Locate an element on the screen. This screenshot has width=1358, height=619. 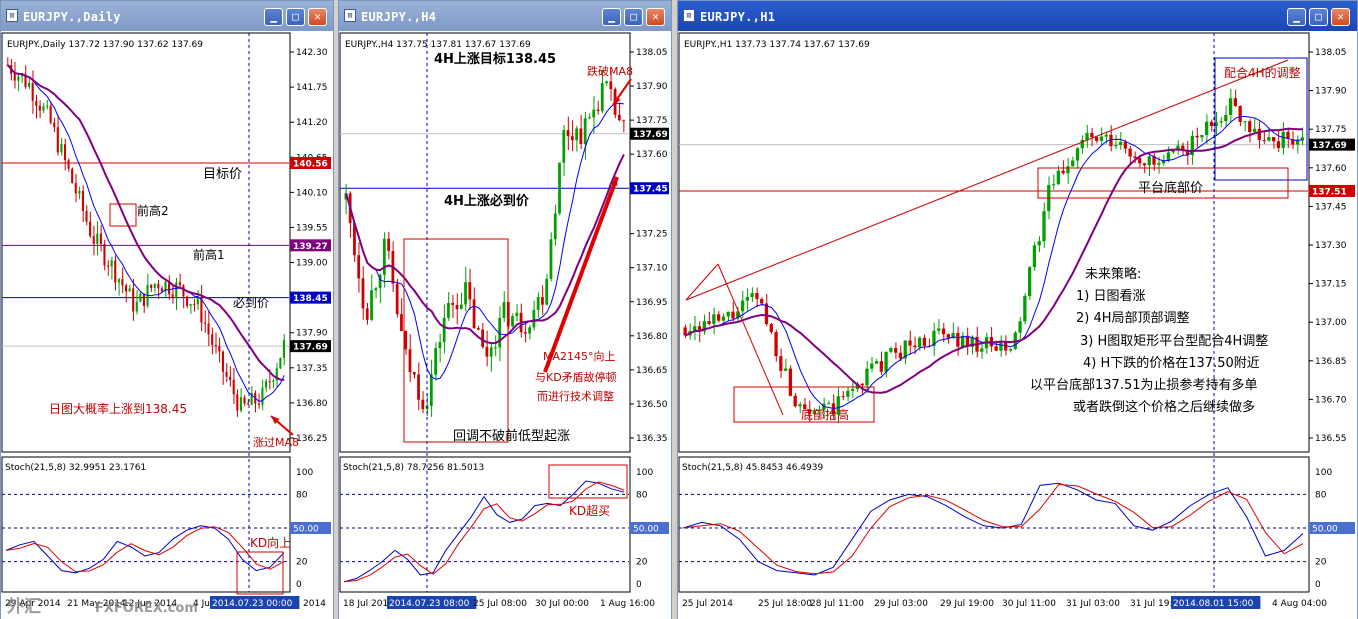
chart-annotation: 前高2 is located at coordinates (153, 210).